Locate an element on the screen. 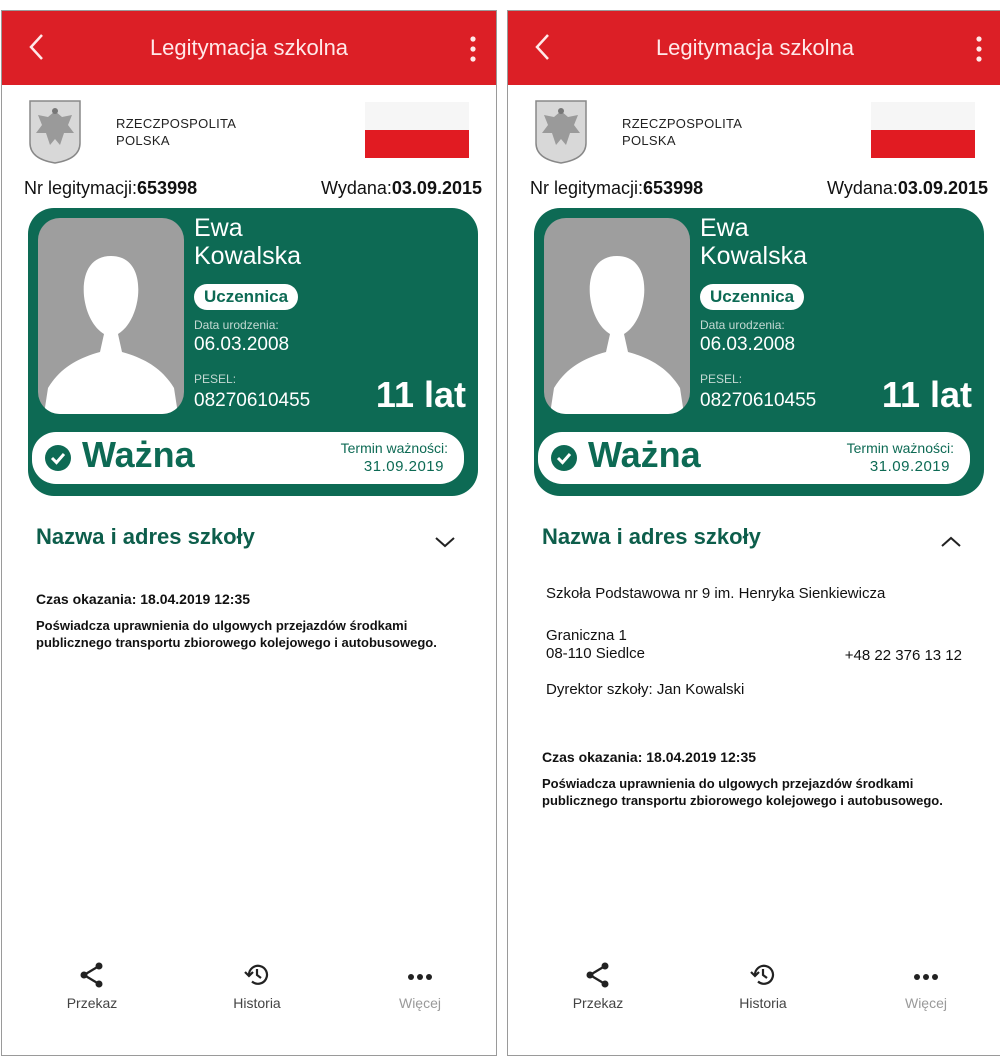  school-phone: +48 22 376 13 12 is located at coordinates (903, 655).